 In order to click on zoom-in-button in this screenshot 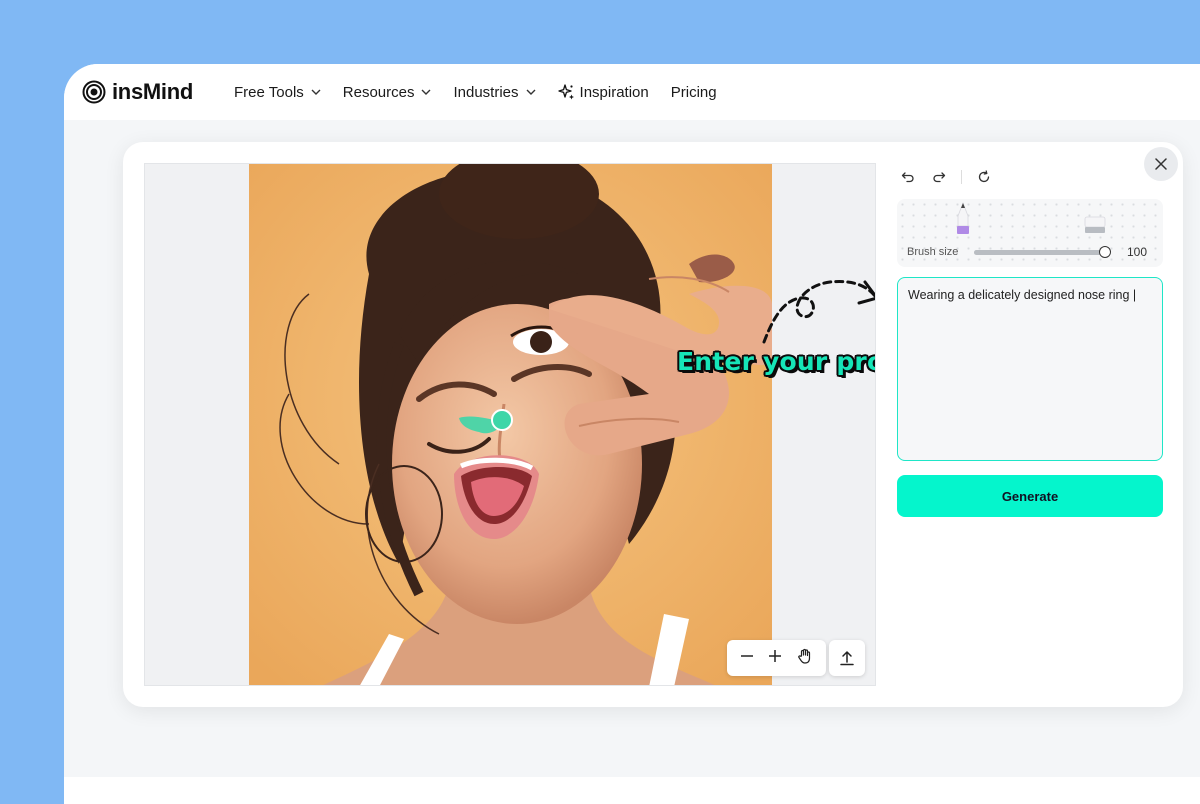, I will do `click(775, 658)`.